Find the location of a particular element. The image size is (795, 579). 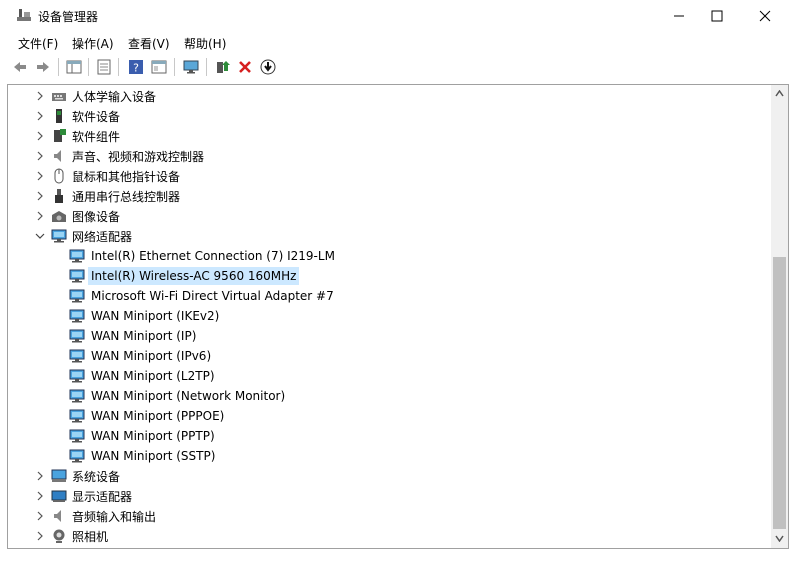

forward-button is located at coordinates (43, 67).